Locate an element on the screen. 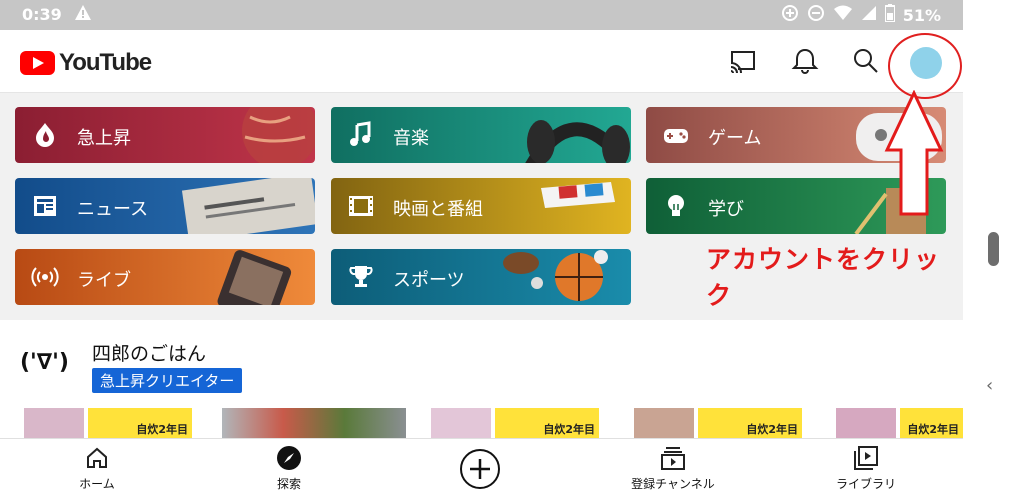 This screenshot has height=498, width=1024. nav-home: ホーム is located at coordinates (97, 468).